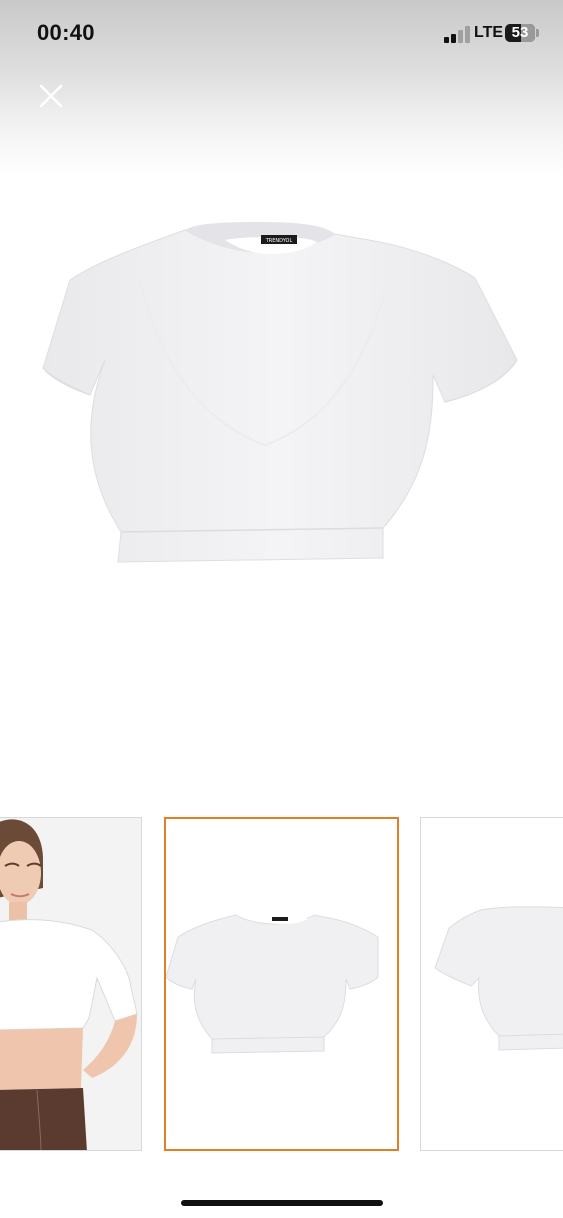 Image resolution: width=563 pixels, height=1218 pixels. I want to click on network-type: LTE, so click(489, 32).